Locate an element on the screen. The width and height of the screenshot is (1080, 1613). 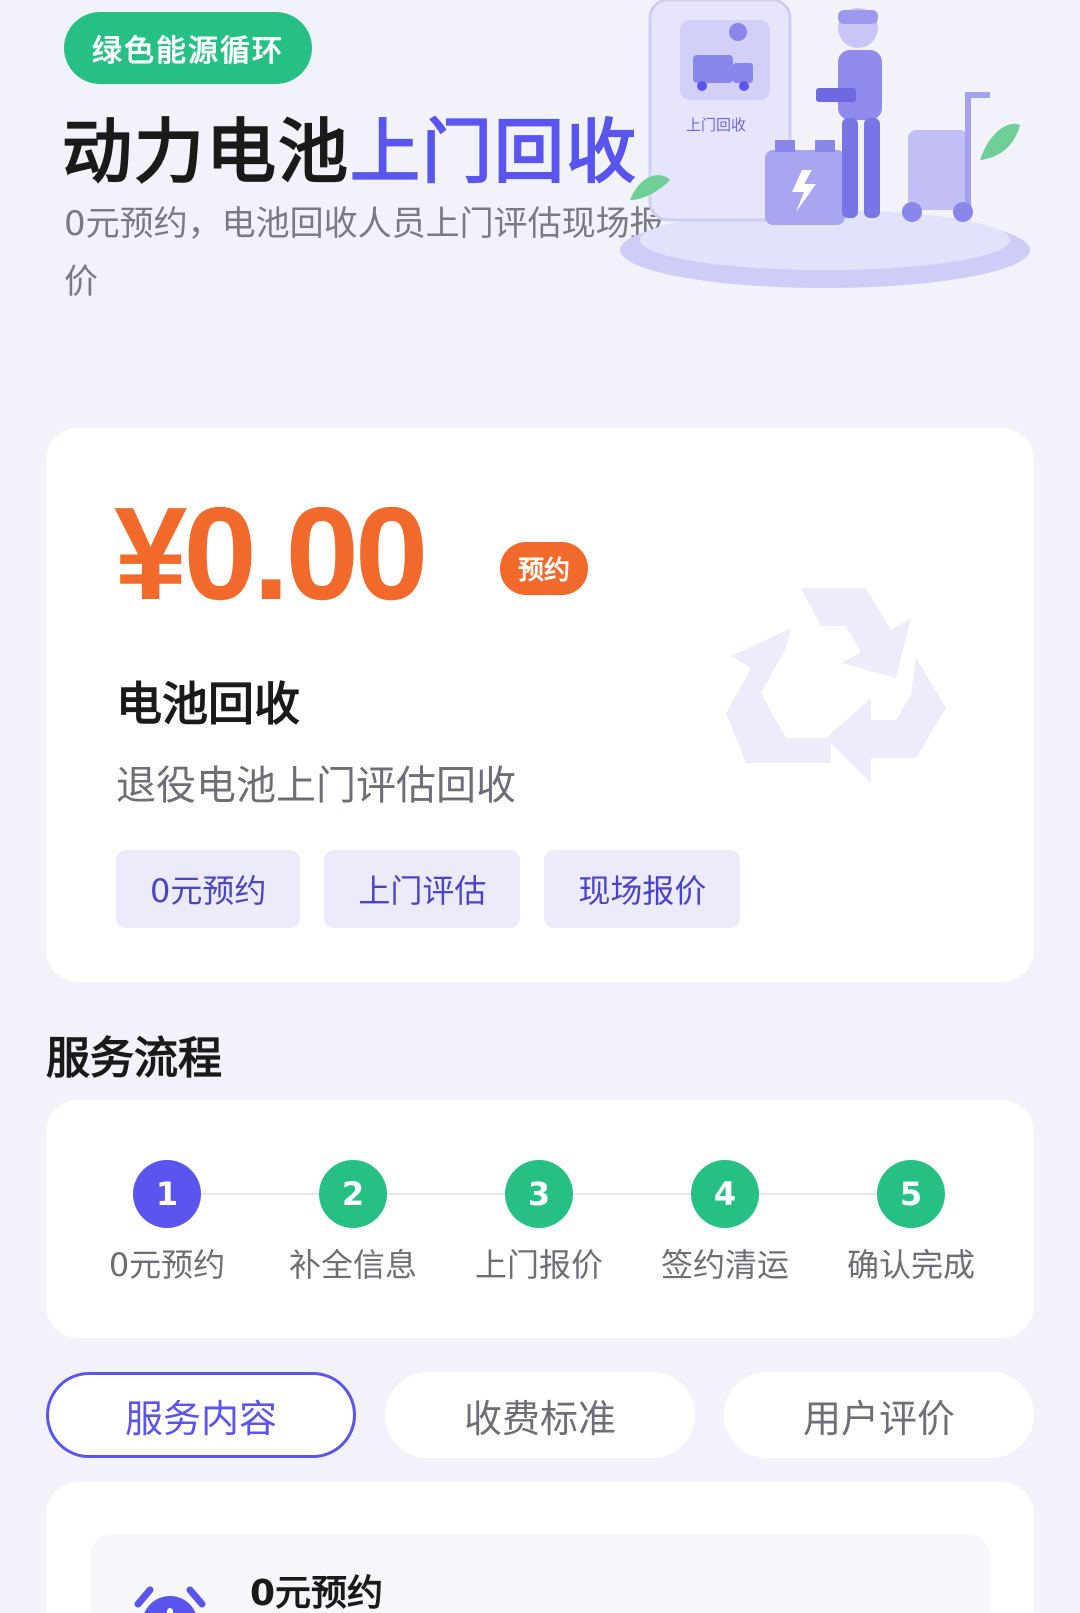
step-label: 签约清运 is located at coordinates (724, 1265).